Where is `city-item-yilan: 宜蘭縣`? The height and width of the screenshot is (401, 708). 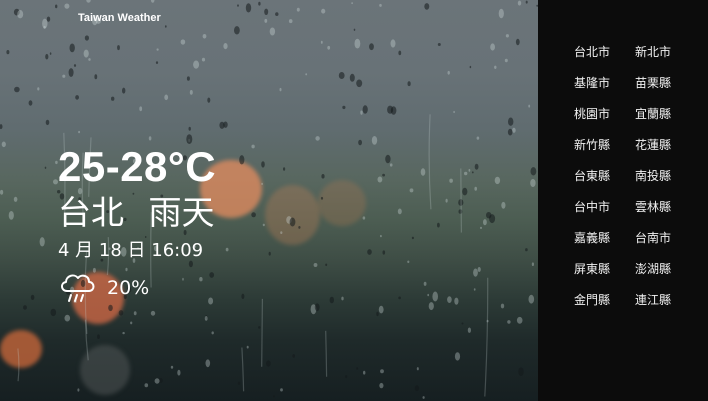
city-item-yilan: 宜蘭縣 is located at coordinates (659, 113).